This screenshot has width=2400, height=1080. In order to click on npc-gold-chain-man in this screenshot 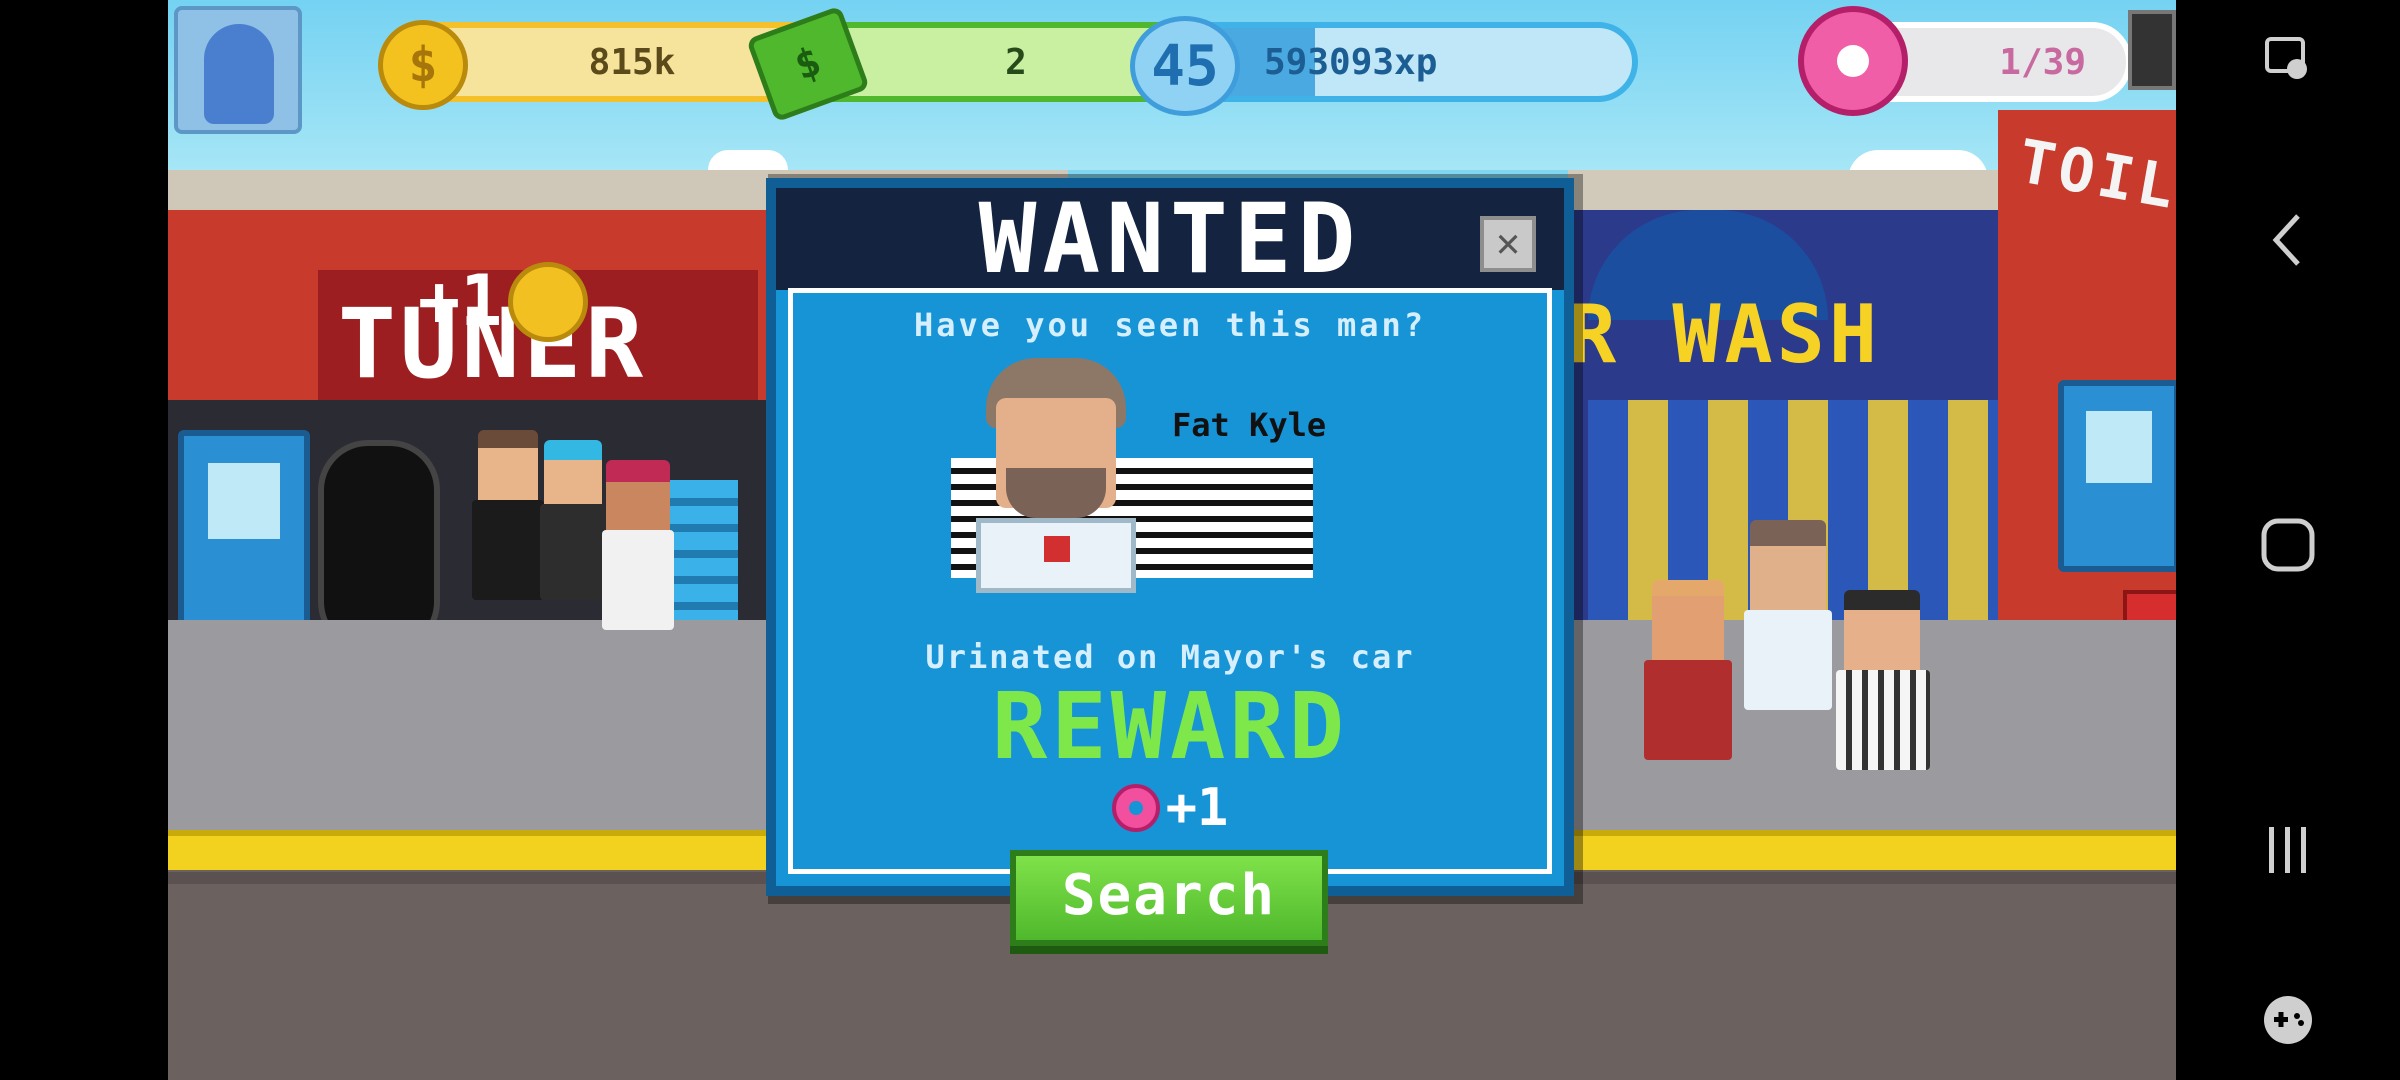, I will do `click(1688, 675)`.